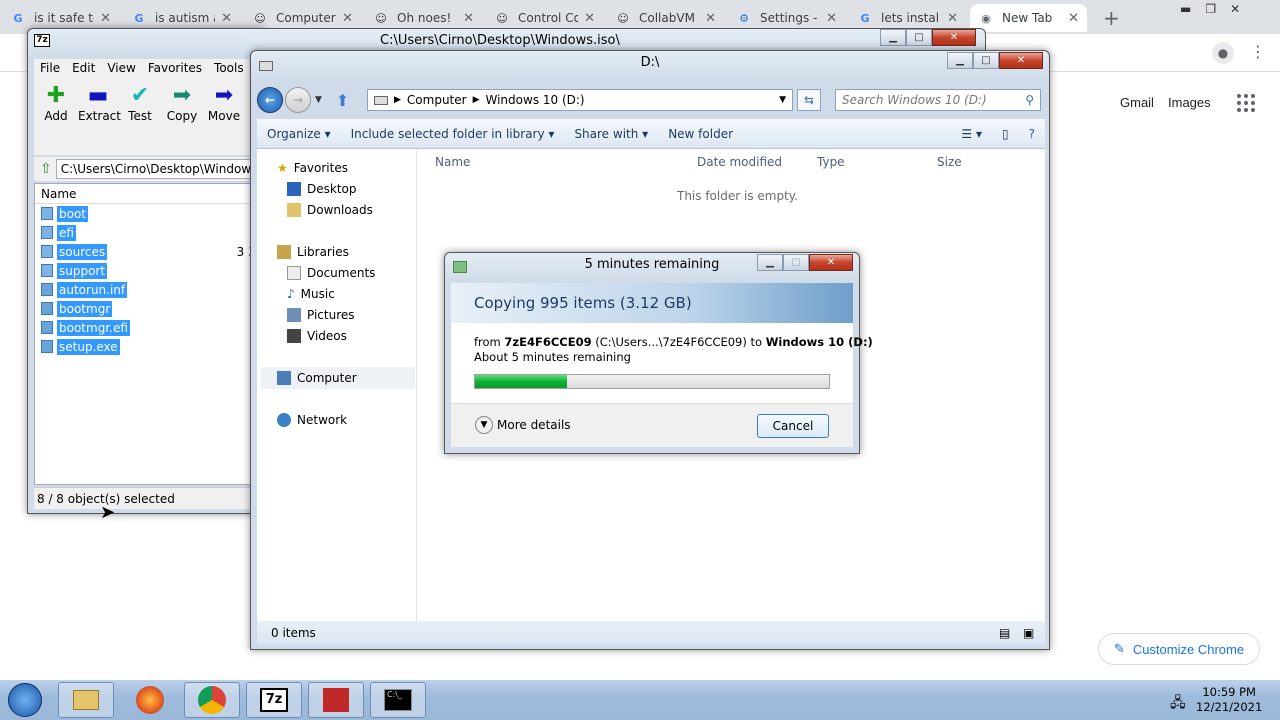 The image size is (1280, 720). Describe the element at coordinates (1028, 18) in the screenshot. I see `browser-tab: ◉ New Tab ✕` at that location.